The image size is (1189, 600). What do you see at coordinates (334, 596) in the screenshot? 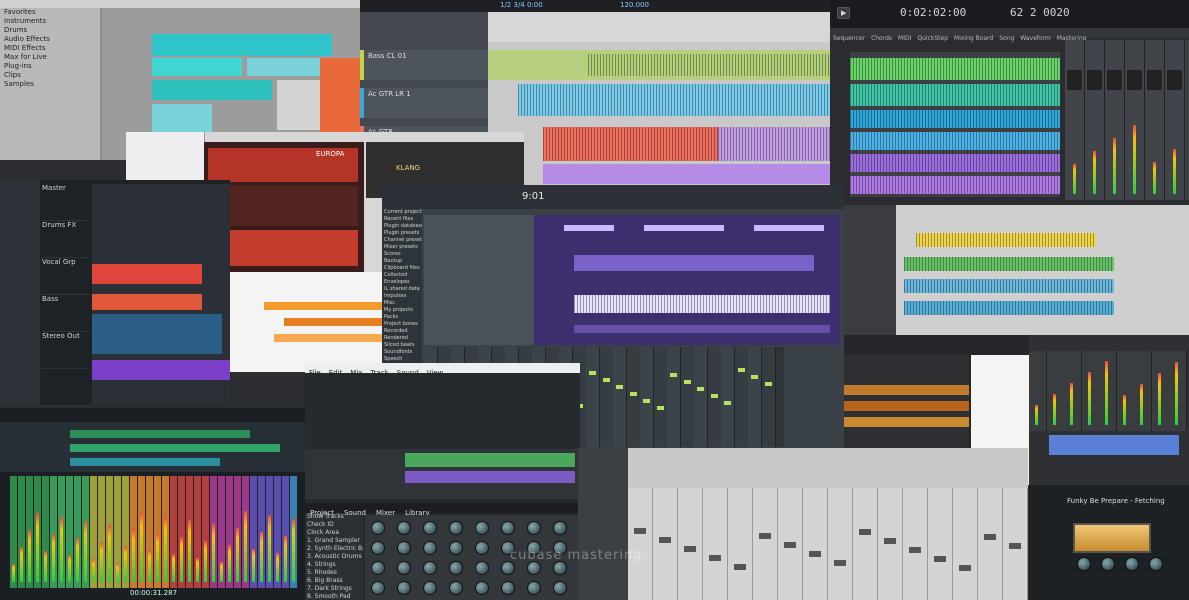
I see `mixcraft-track: 8. Smooth Pad` at bounding box center [334, 596].